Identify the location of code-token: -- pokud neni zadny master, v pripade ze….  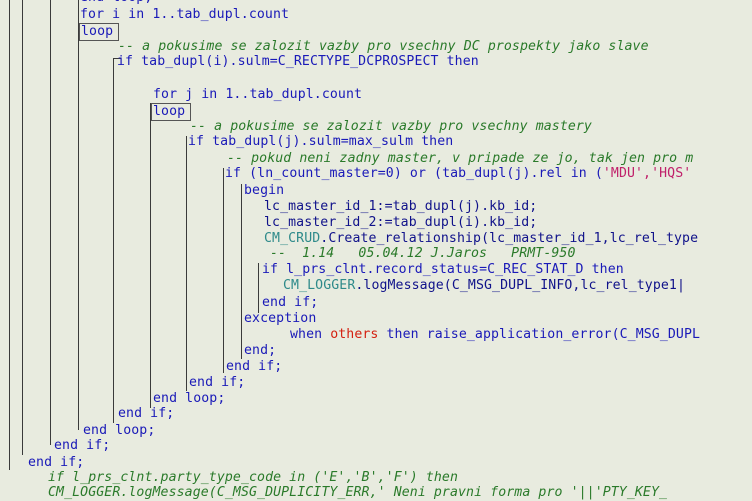
(460, 158).